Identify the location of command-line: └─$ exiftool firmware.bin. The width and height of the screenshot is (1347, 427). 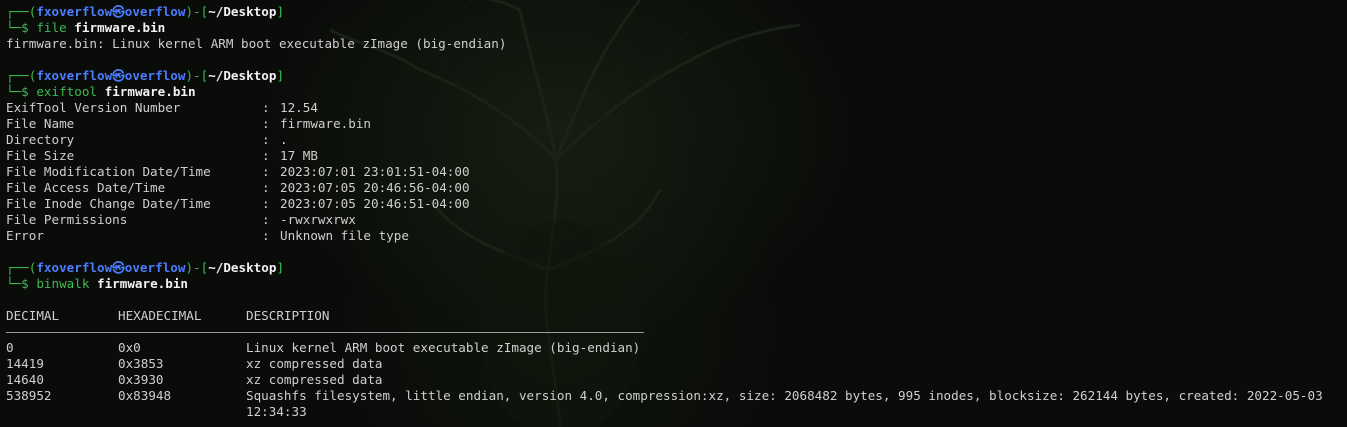
(674, 92).